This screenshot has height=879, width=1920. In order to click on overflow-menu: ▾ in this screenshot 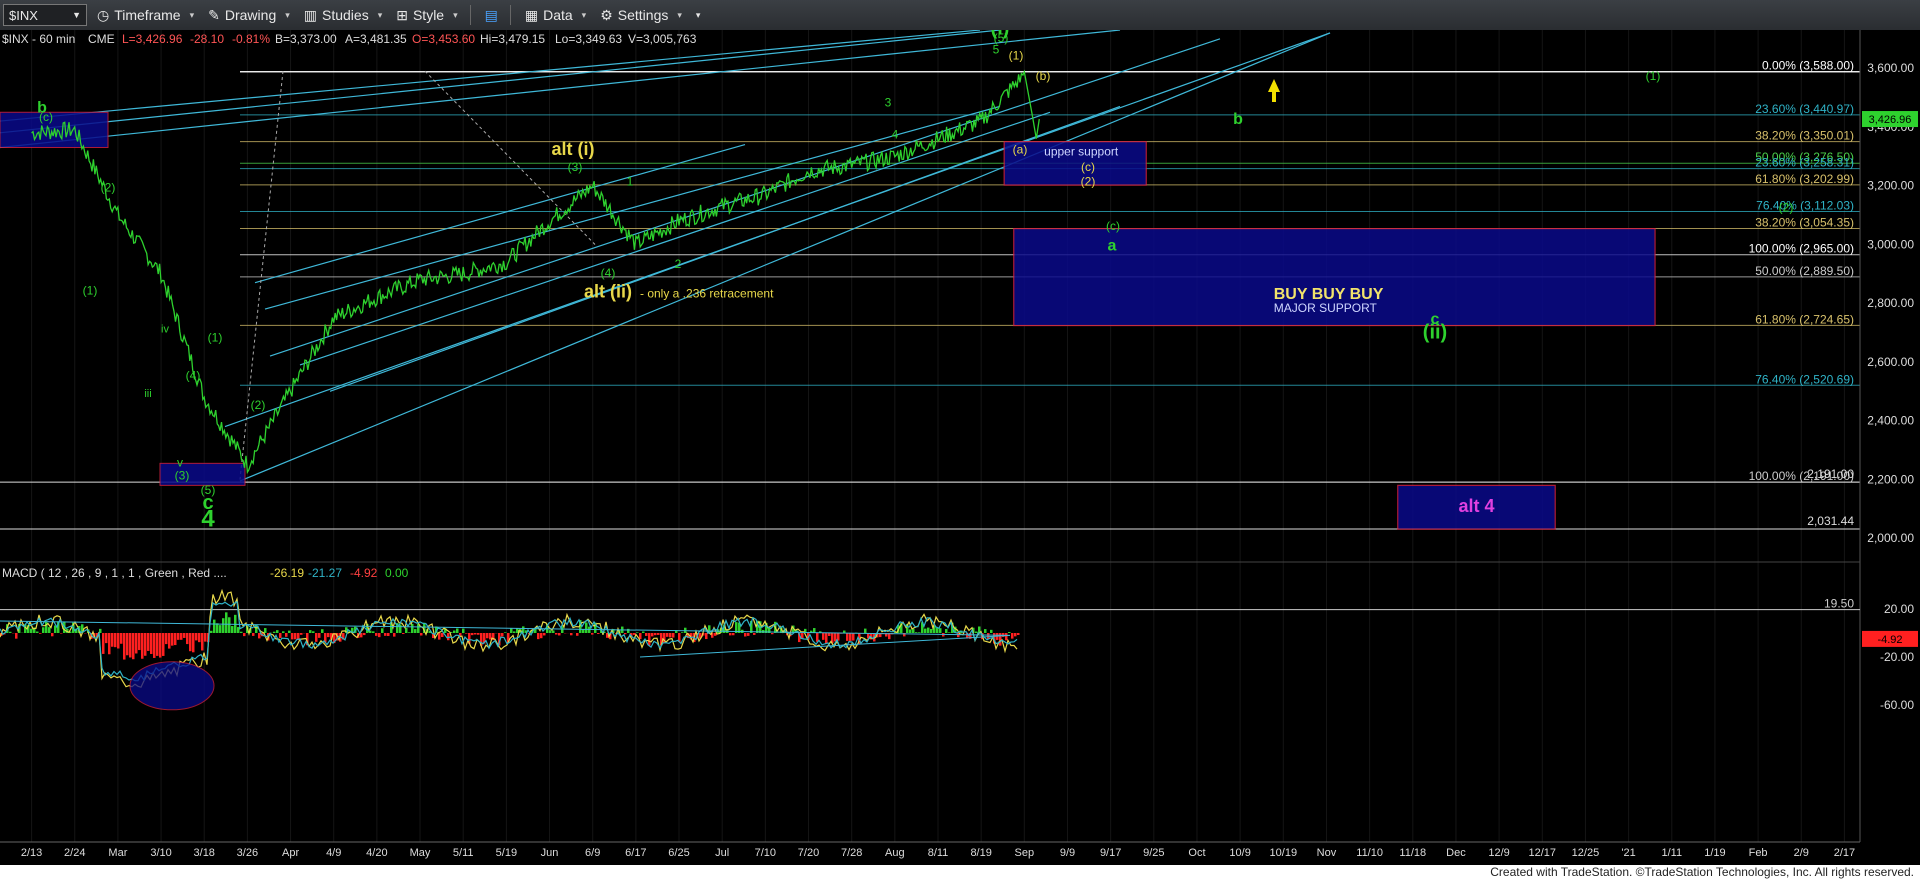, I will do `click(698, 15)`.